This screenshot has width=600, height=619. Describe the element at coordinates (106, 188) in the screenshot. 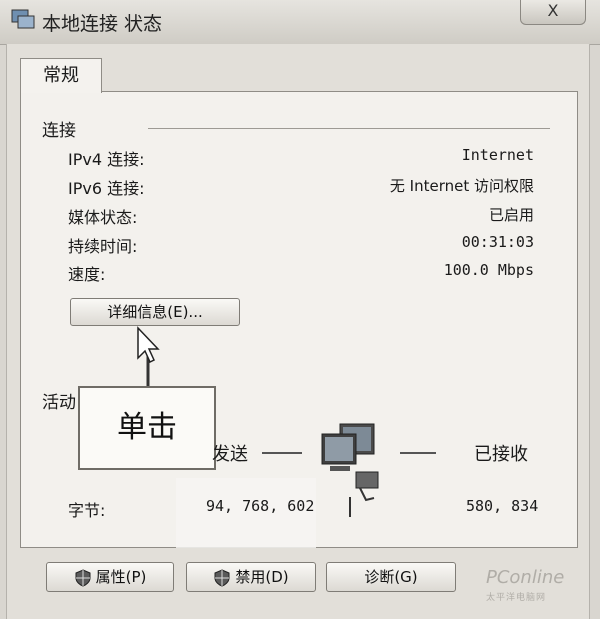

I see `ipv6-label: IPv6 连接:` at that location.